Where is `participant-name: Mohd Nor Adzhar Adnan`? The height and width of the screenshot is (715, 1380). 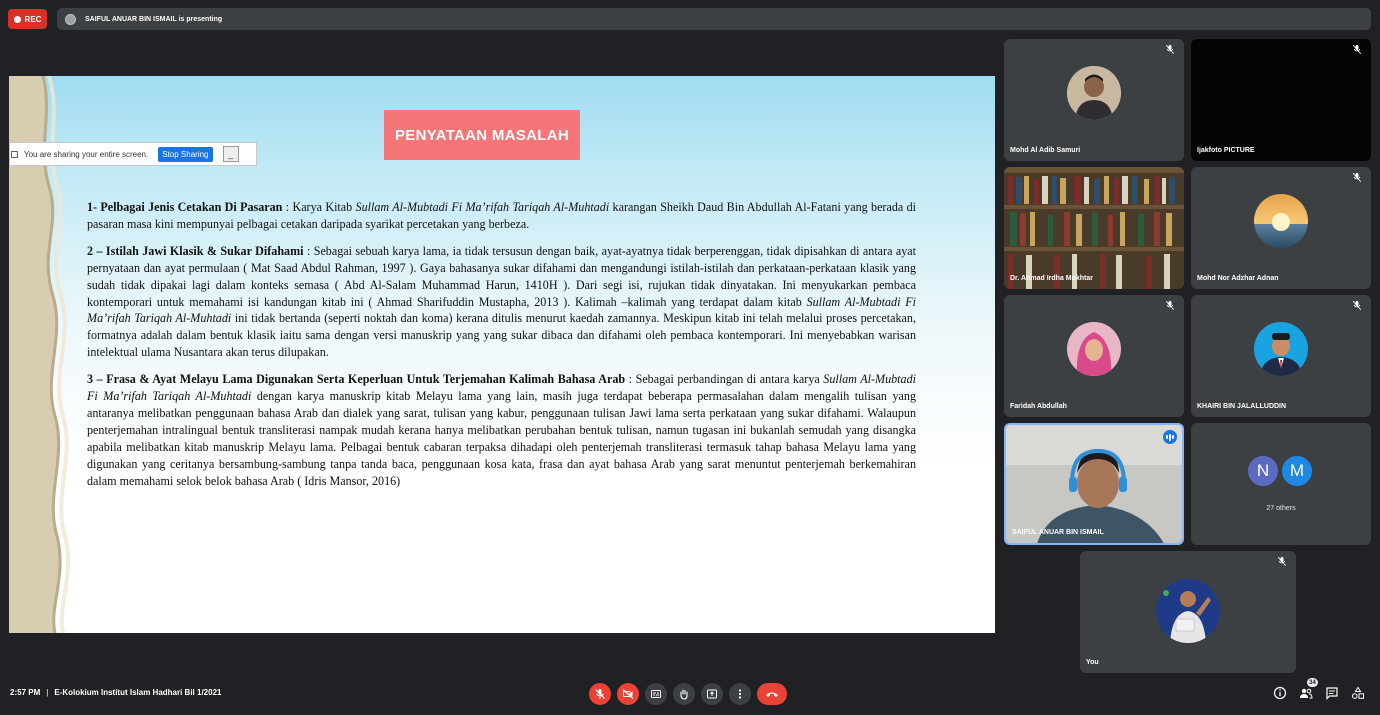
participant-name: Mohd Nor Adzhar Adnan is located at coordinates (1238, 278).